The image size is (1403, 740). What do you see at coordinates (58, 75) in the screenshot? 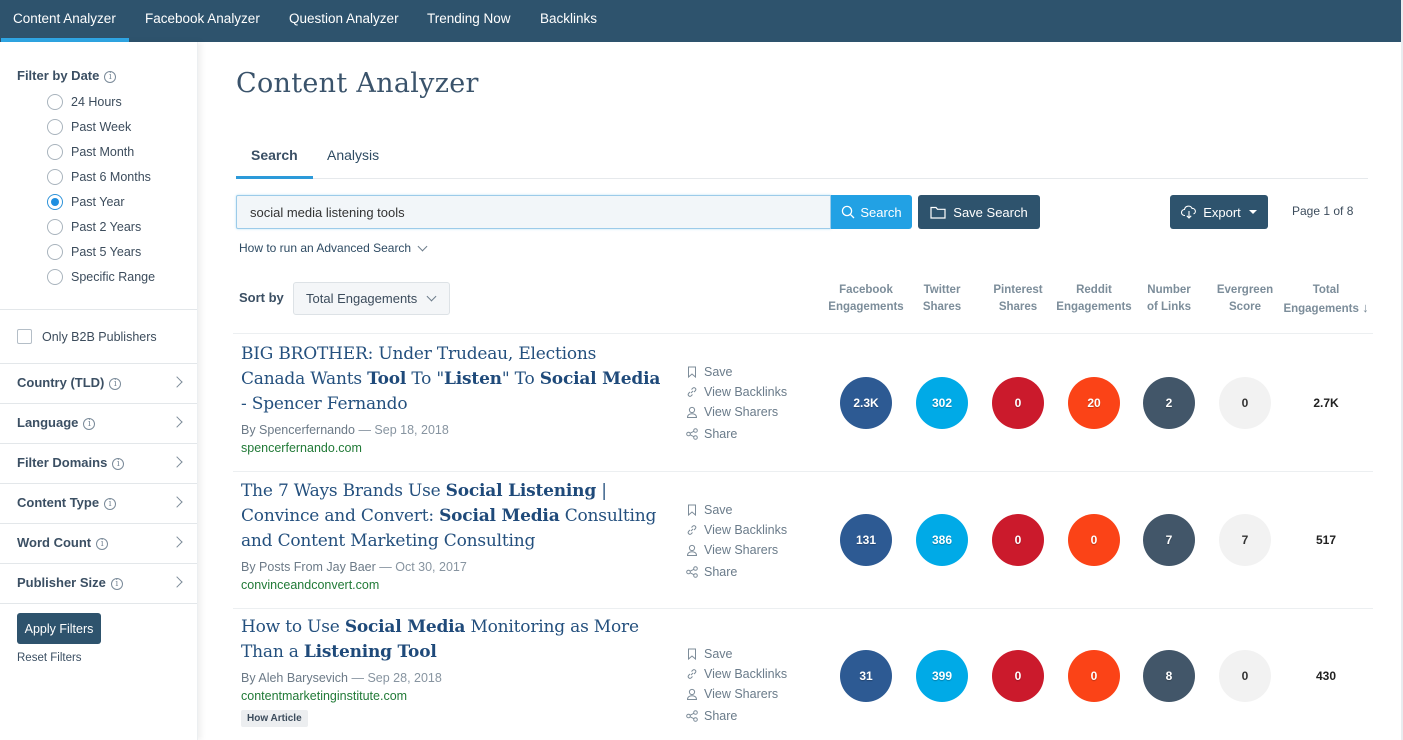
I see `filter-by-date-label: Filter by Date` at bounding box center [58, 75].